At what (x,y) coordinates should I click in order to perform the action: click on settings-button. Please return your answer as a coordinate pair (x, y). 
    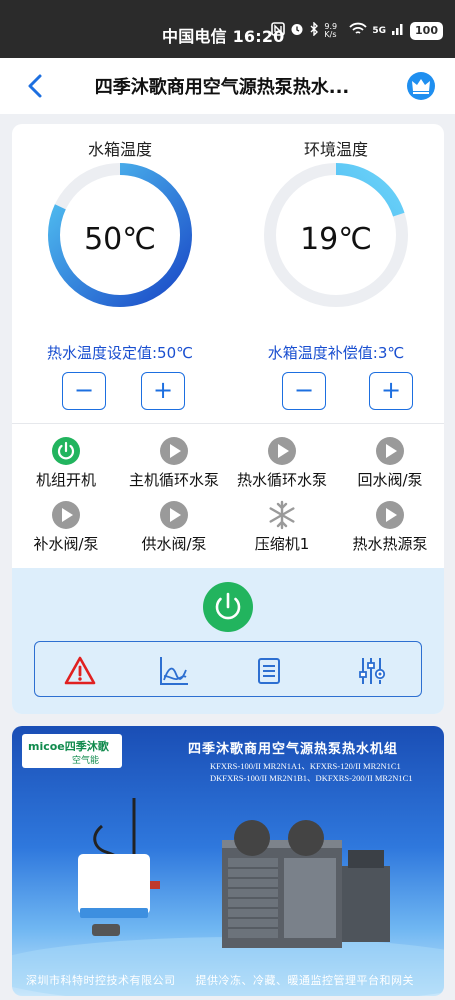
    Looking at the image, I should click on (372, 671).